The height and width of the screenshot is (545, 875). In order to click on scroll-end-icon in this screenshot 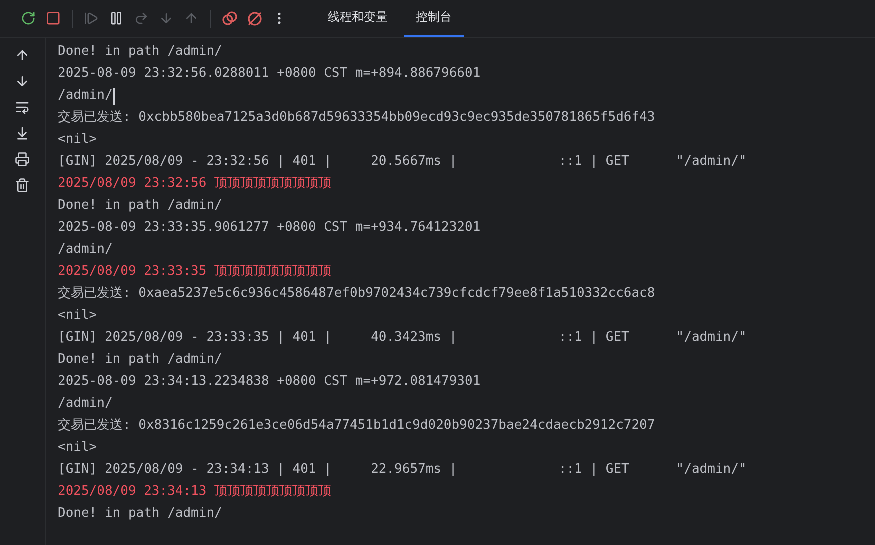, I will do `click(22, 133)`.